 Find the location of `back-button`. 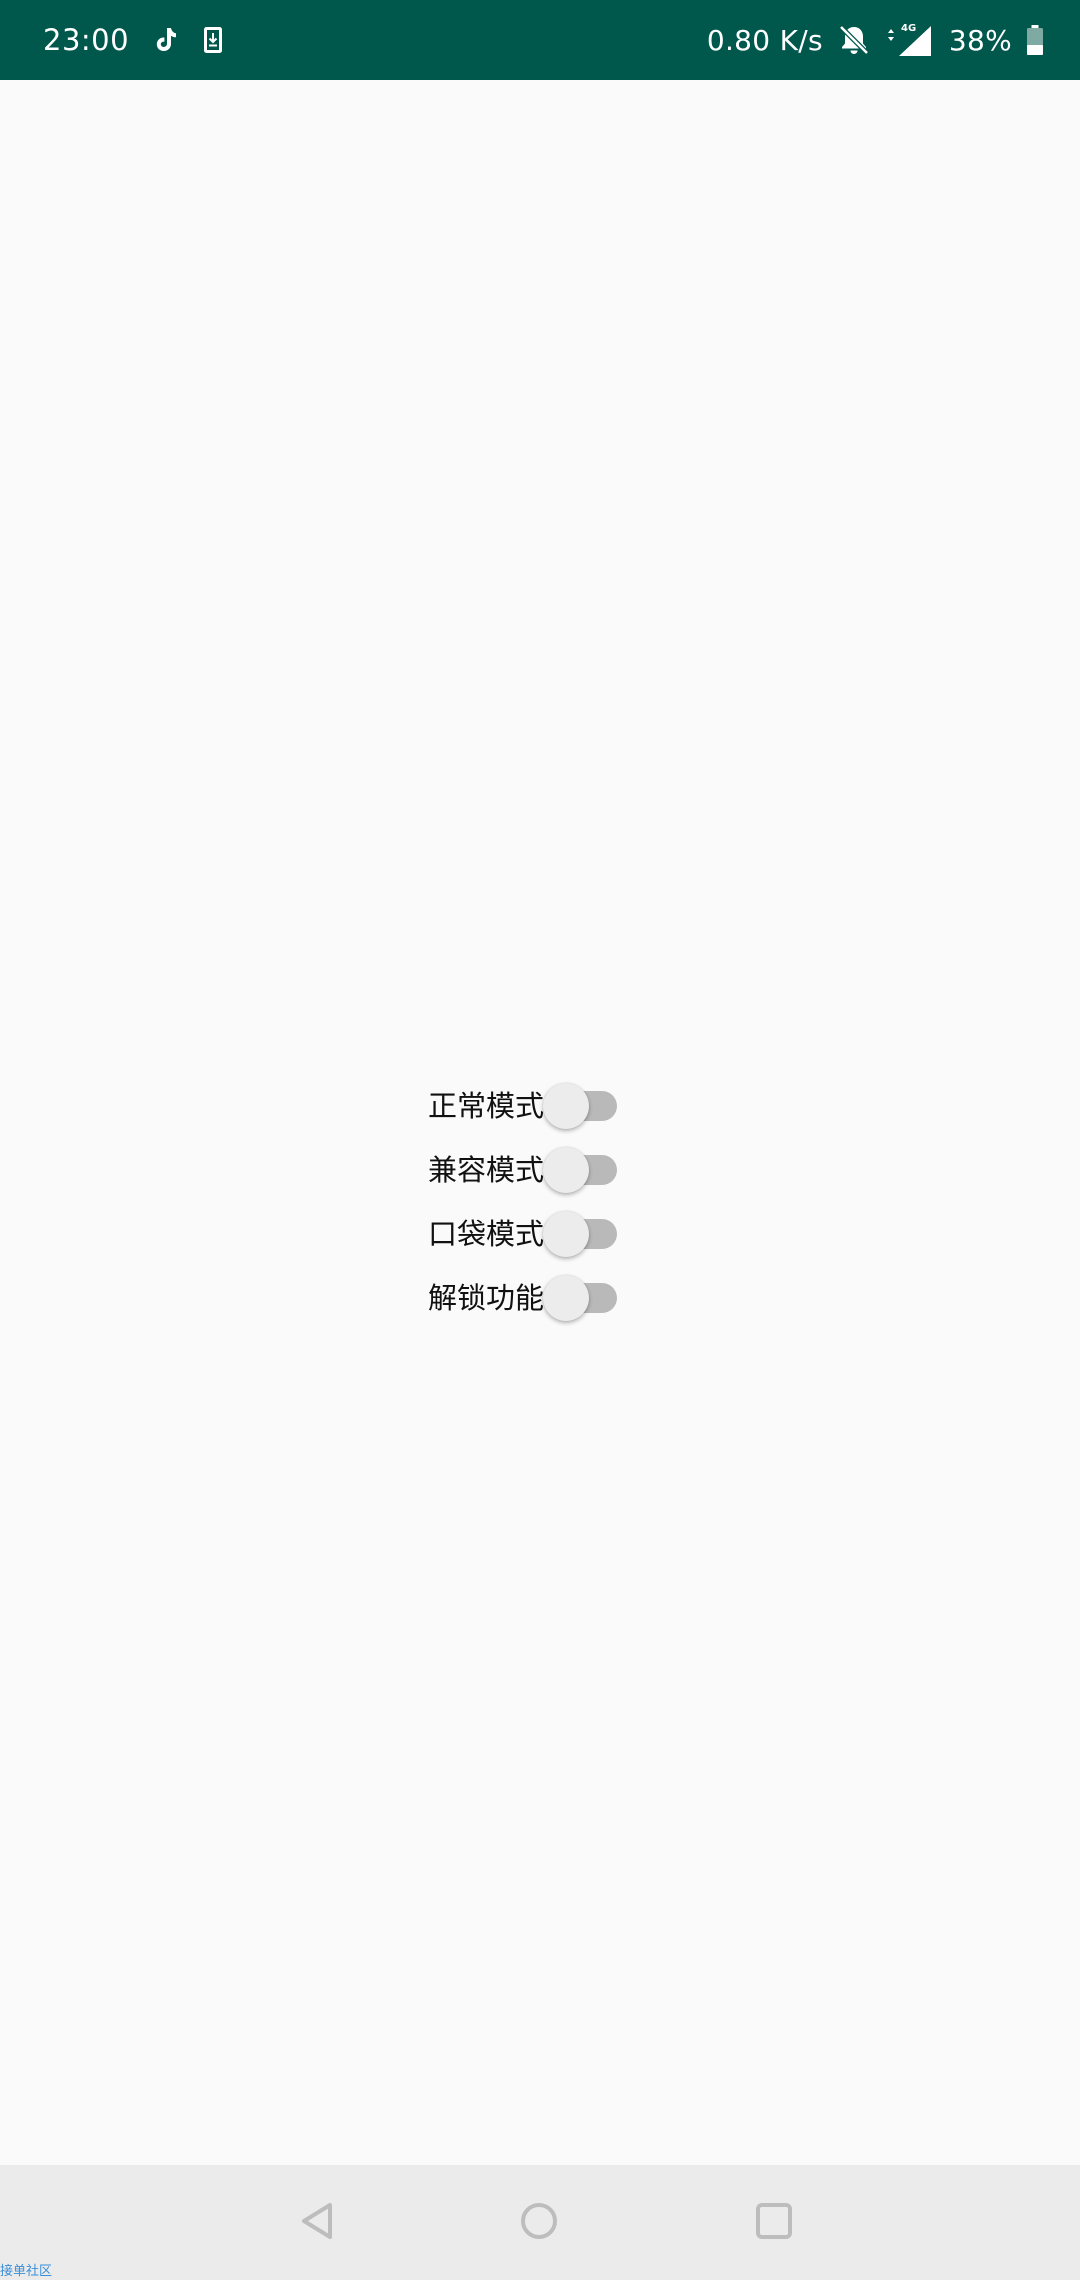

back-button is located at coordinates (318, 2222).